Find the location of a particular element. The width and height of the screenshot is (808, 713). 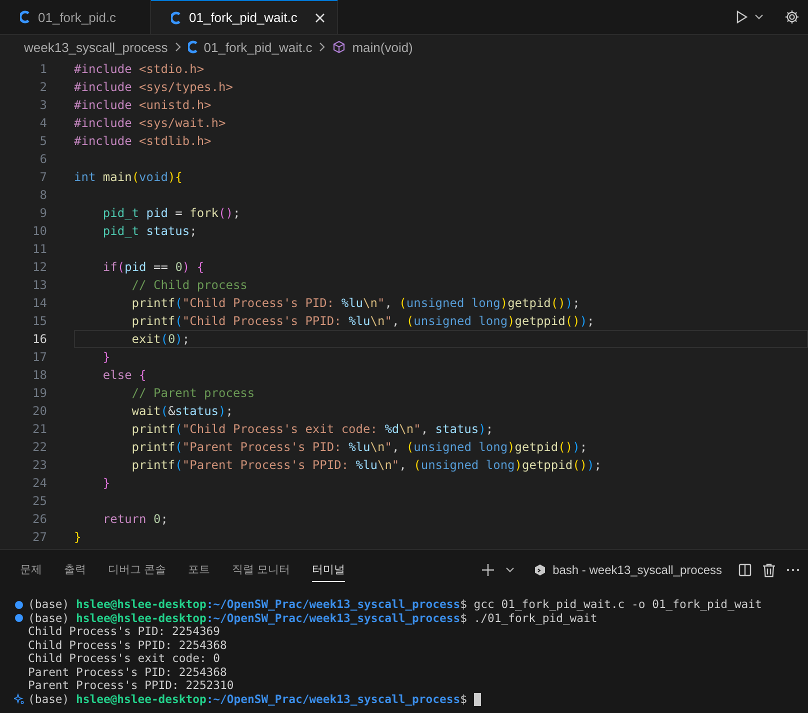

plus-icon is located at coordinates (487, 570).